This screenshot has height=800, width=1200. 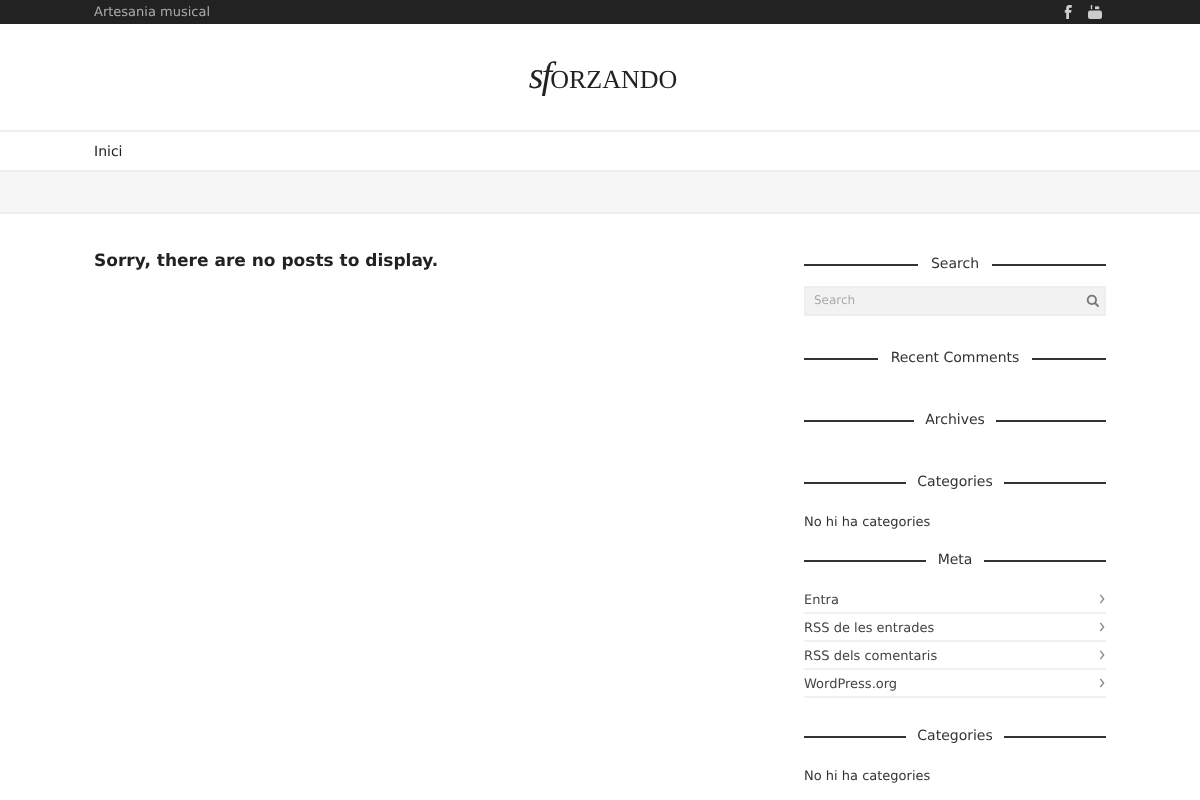 What do you see at coordinates (266, 263) in the screenshot?
I see `no-posts-message: Sorry, there are no posts to display.` at bounding box center [266, 263].